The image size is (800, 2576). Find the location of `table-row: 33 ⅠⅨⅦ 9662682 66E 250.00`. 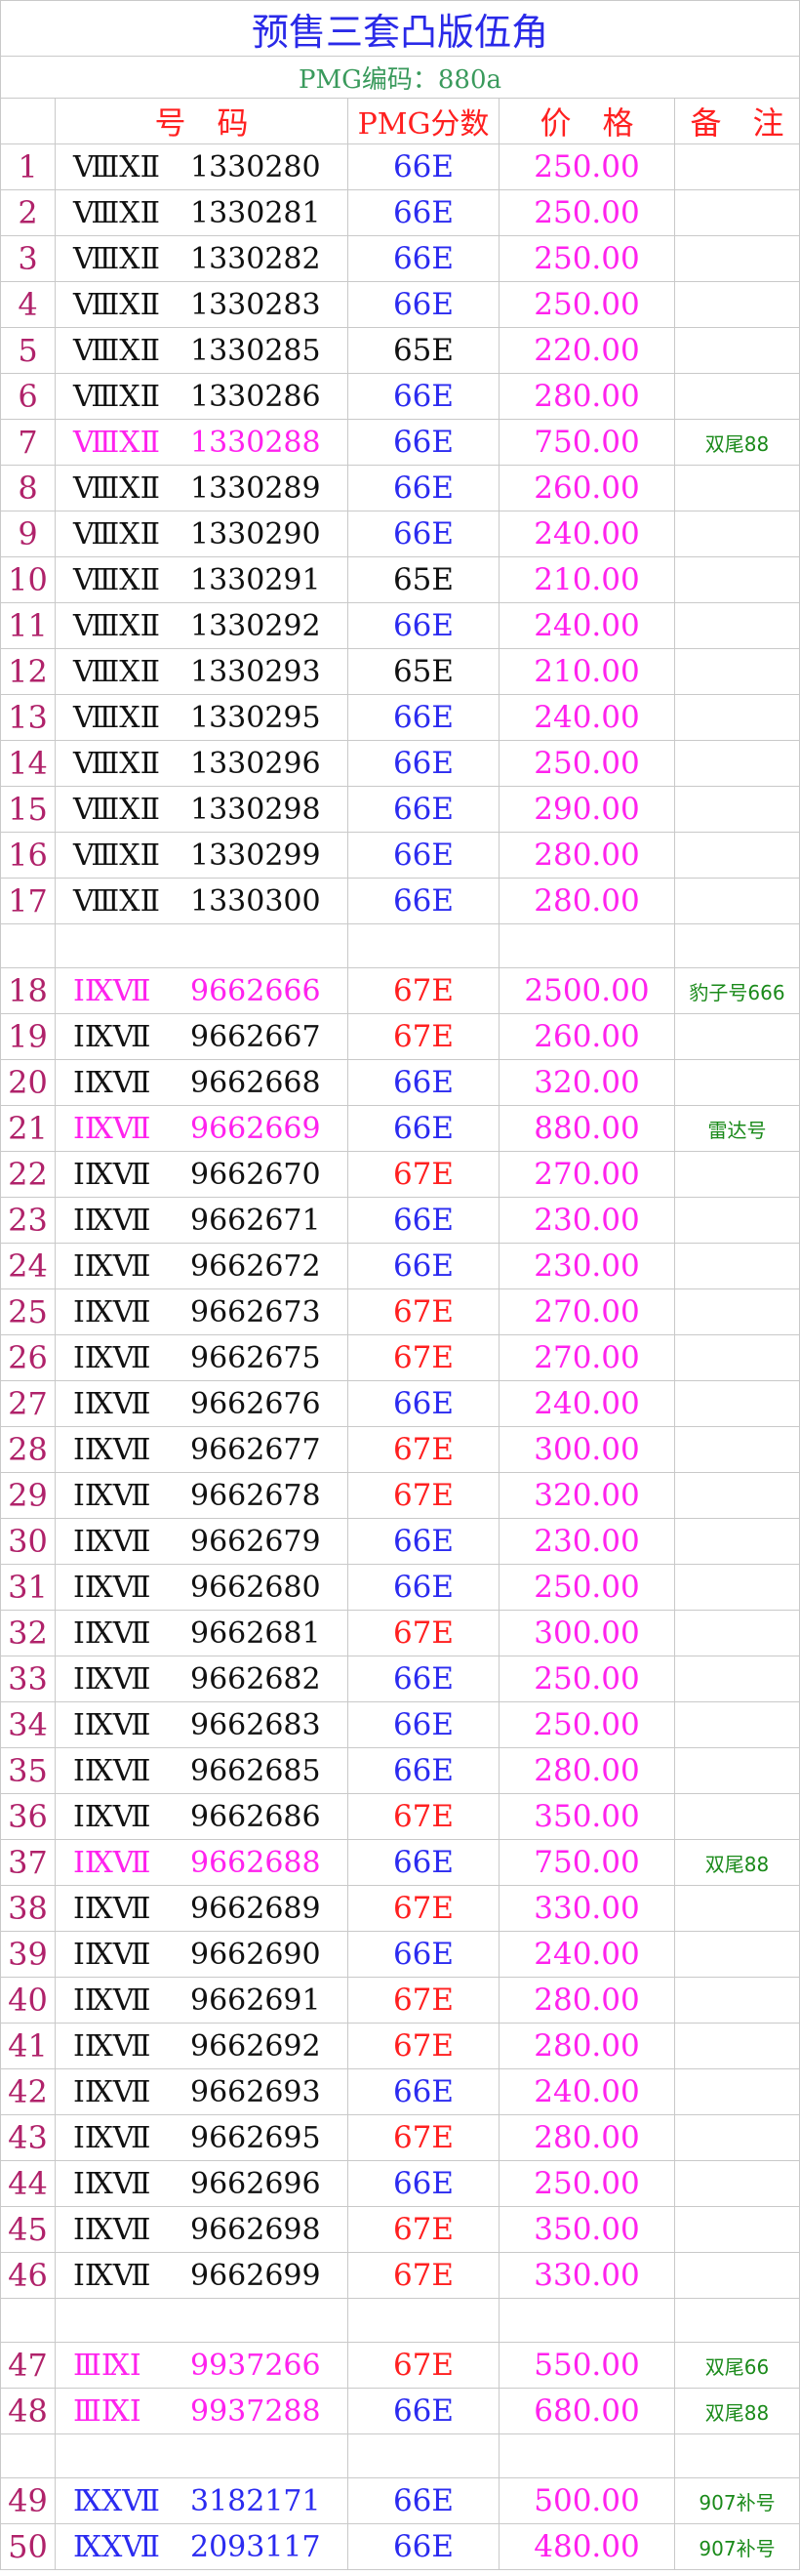

table-row: 33 ⅠⅨⅦ 9662682 66E 250.00 is located at coordinates (400, 1679).